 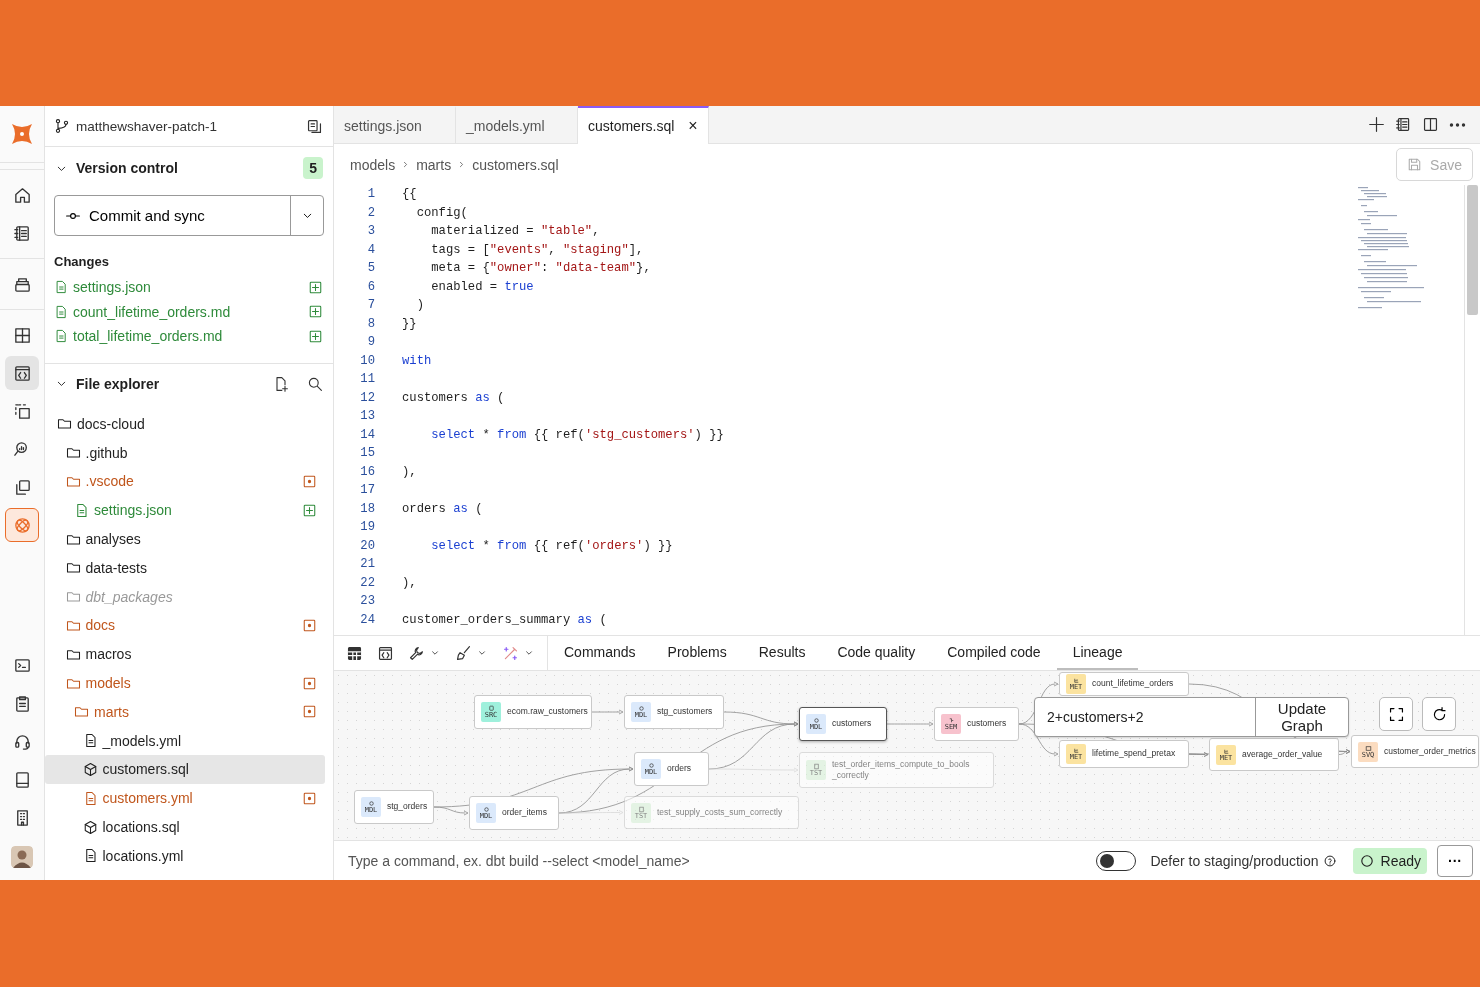 I want to click on avatar, so click(x=22, y=857).